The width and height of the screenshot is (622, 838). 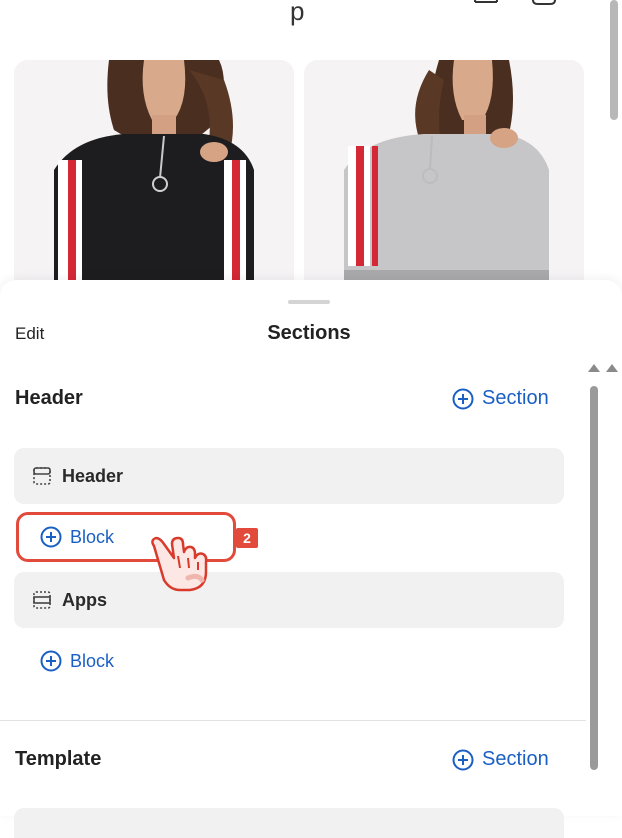 I want to click on add-block-label: Block, so click(x=92, y=660).